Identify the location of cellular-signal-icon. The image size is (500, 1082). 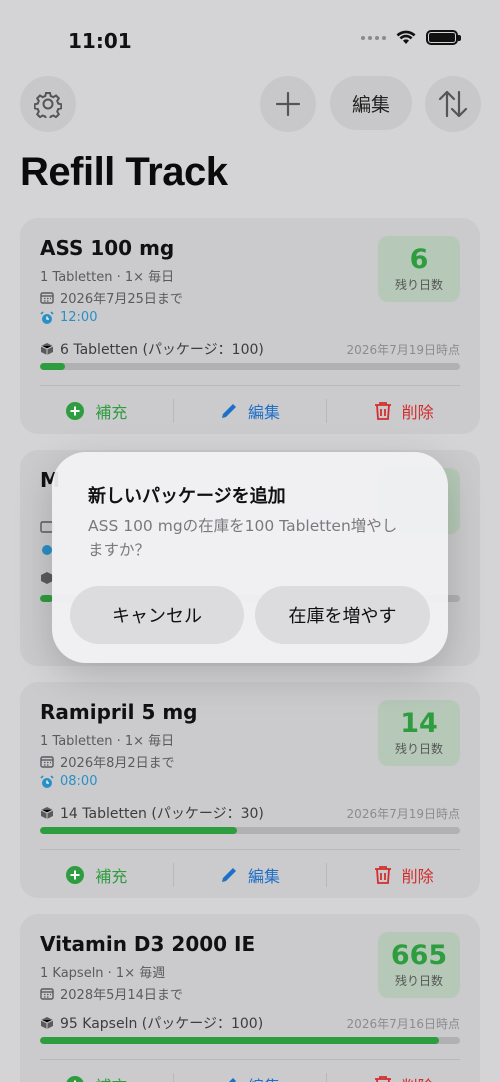
(373, 37).